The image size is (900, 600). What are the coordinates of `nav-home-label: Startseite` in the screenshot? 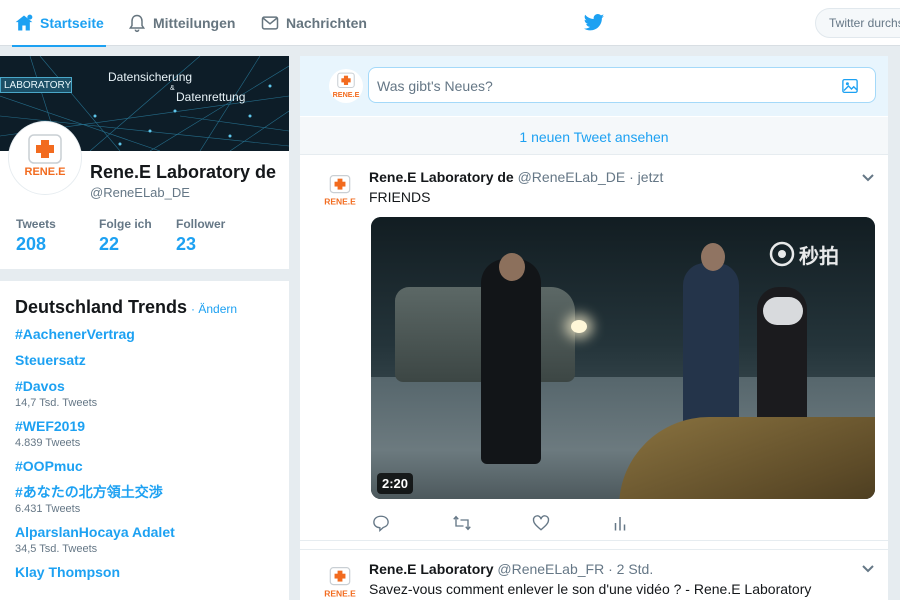 It's located at (72, 23).